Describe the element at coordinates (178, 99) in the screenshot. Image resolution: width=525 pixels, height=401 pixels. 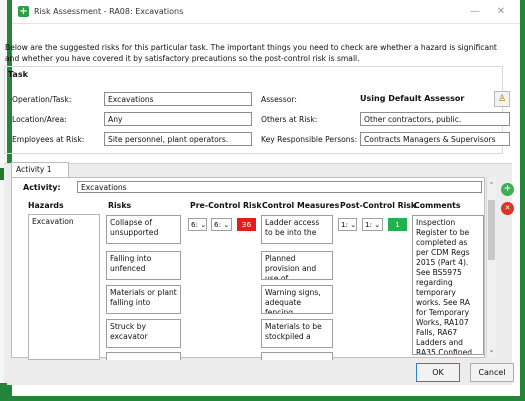
I see `operation-field: Excavations` at that location.